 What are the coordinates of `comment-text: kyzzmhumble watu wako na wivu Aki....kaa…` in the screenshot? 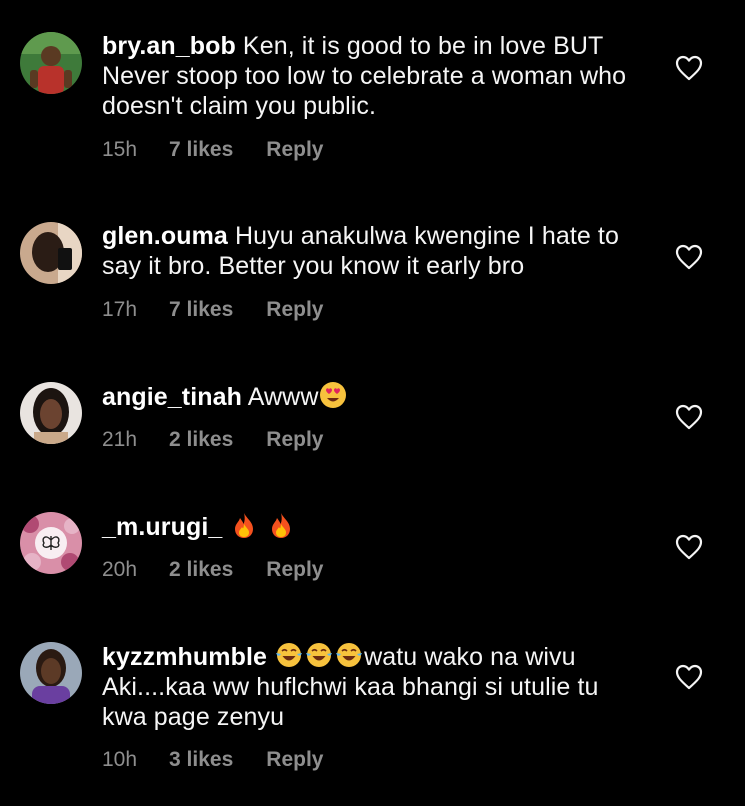 It's located at (372, 686).